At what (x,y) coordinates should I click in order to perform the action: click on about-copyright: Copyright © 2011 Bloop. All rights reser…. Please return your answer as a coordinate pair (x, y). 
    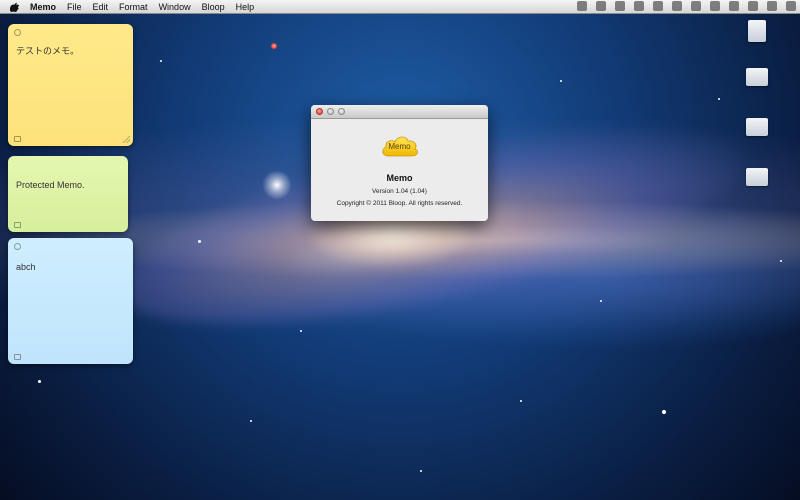
    Looking at the image, I should click on (399, 203).